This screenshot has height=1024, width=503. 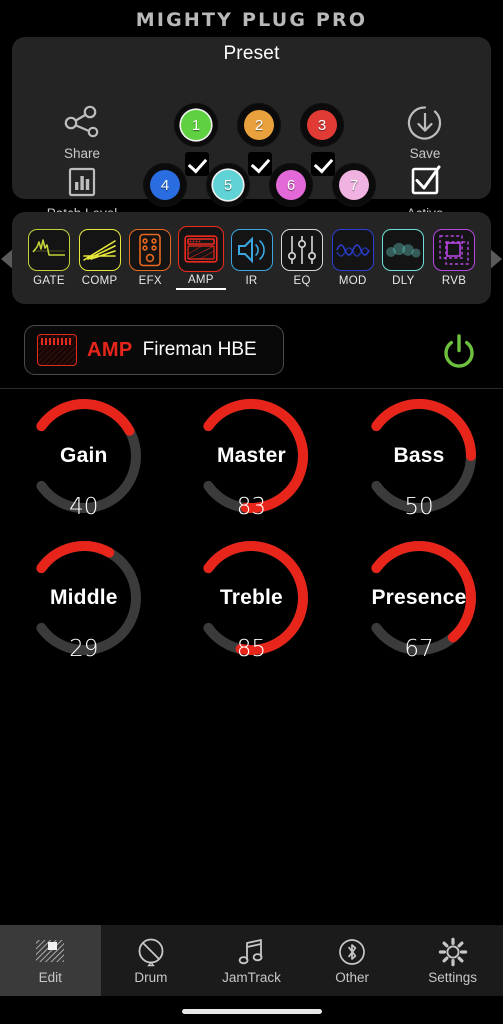 I want to click on music-note-icon, so click(x=251, y=952).